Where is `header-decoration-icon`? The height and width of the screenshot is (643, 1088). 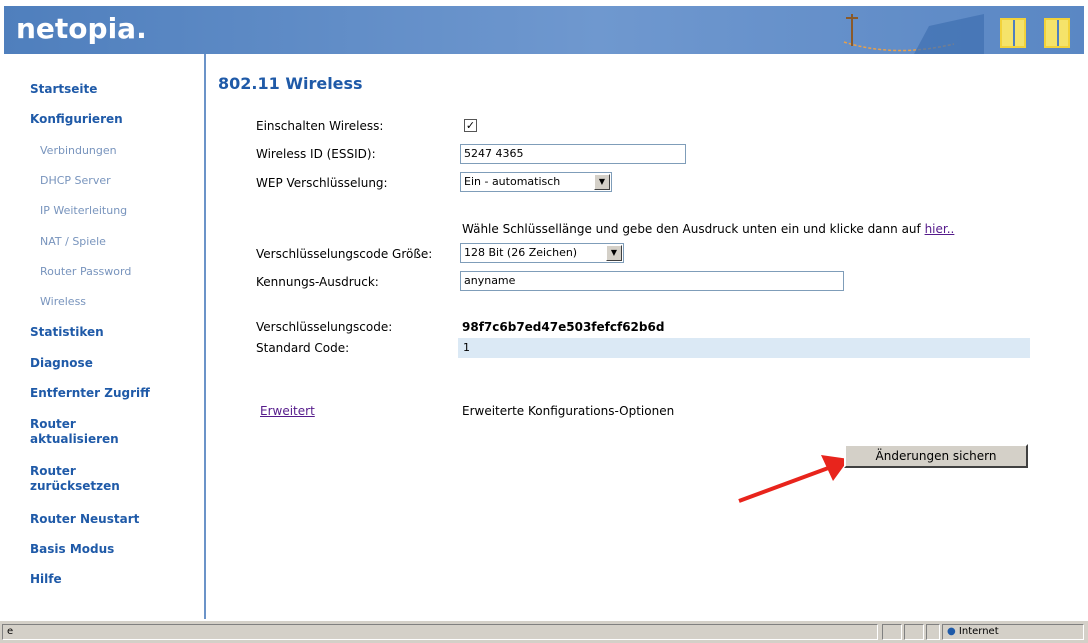 header-decoration-icon is located at coordinates (913, 34).